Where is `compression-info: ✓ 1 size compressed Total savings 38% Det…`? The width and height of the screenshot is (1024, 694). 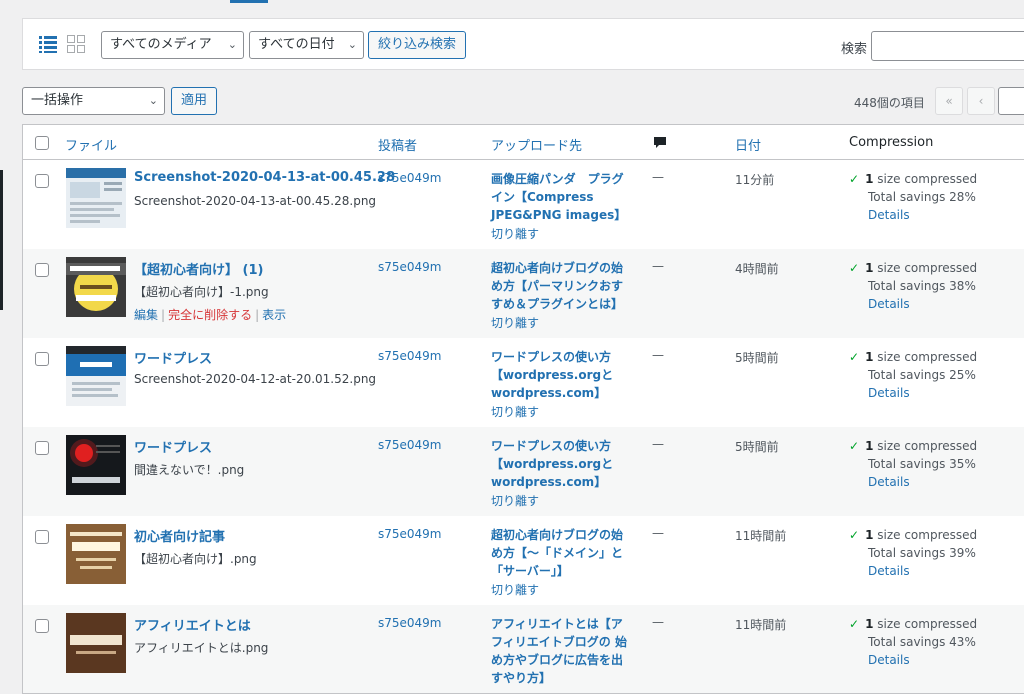
compression-info: ✓ 1 size compressed Total savings 38% Det… is located at coordinates (913, 287).